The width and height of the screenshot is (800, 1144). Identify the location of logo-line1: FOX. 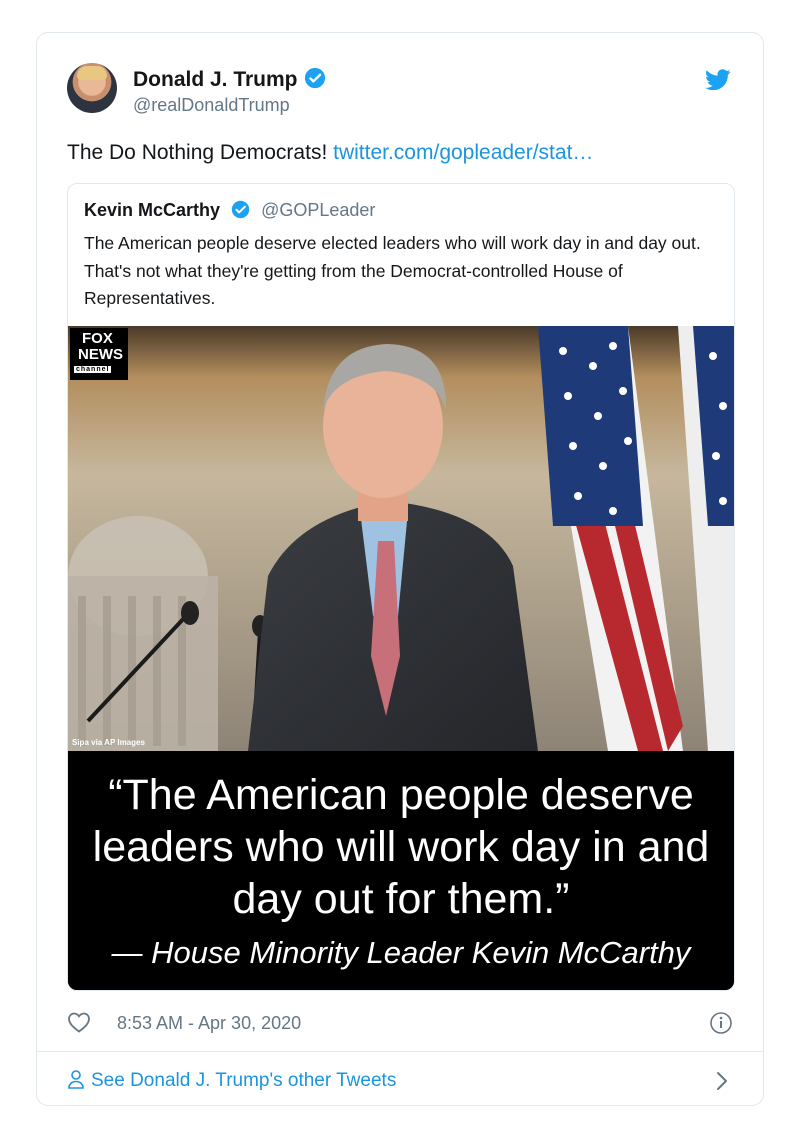
(97, 338).